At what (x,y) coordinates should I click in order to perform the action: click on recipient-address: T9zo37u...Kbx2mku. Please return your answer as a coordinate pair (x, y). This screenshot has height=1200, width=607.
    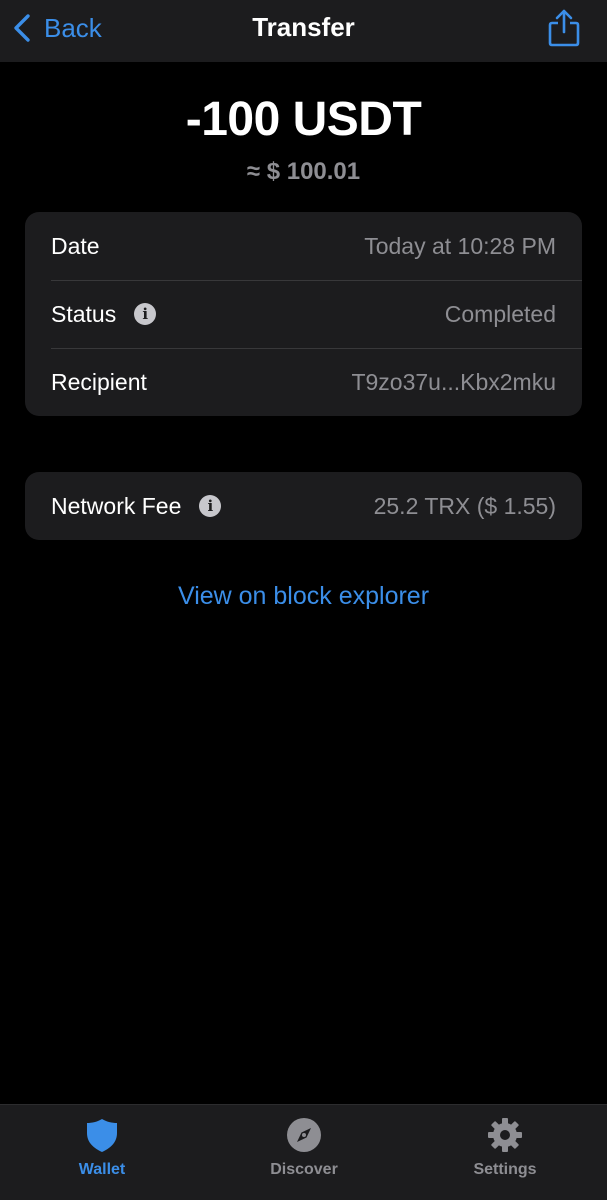
    Looking at the image, I should click on (453, 382).